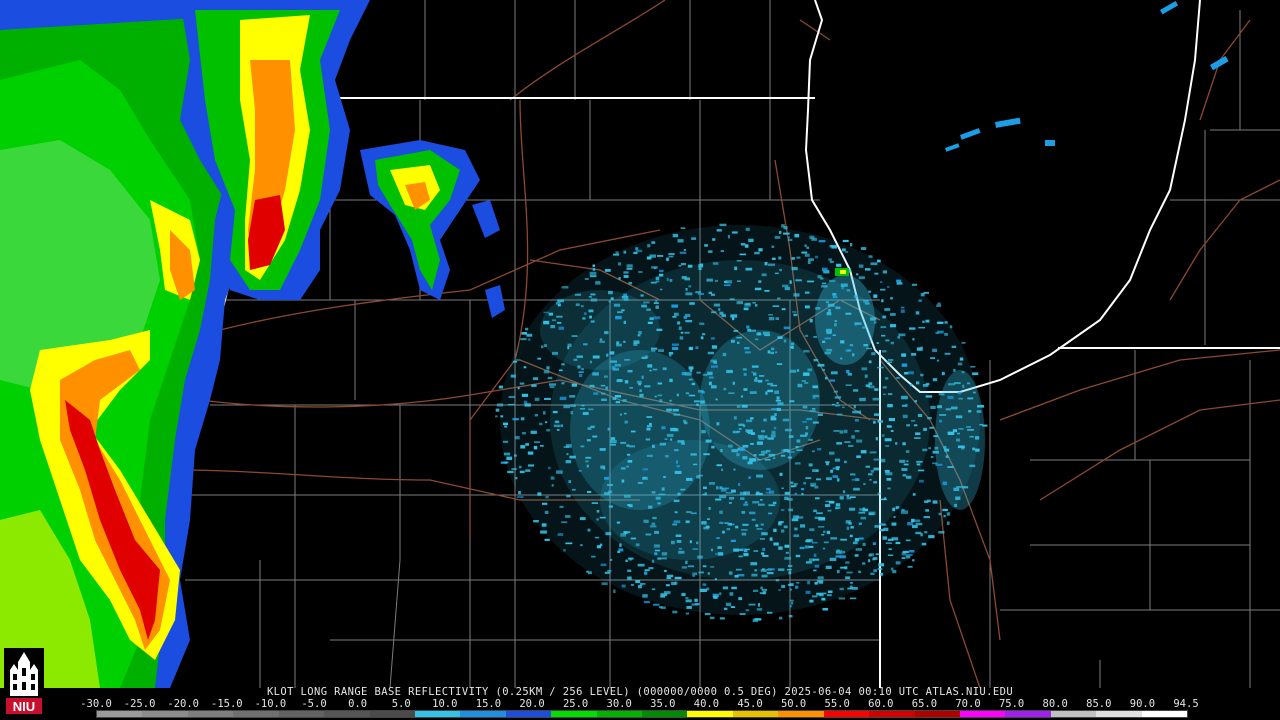 The height and width of the screenshot is (720, 1280). What do you see at coordinates (1142, 704) in the screenshot?
I see `scale-label: 90.0` at bounding box center [1142, 704].